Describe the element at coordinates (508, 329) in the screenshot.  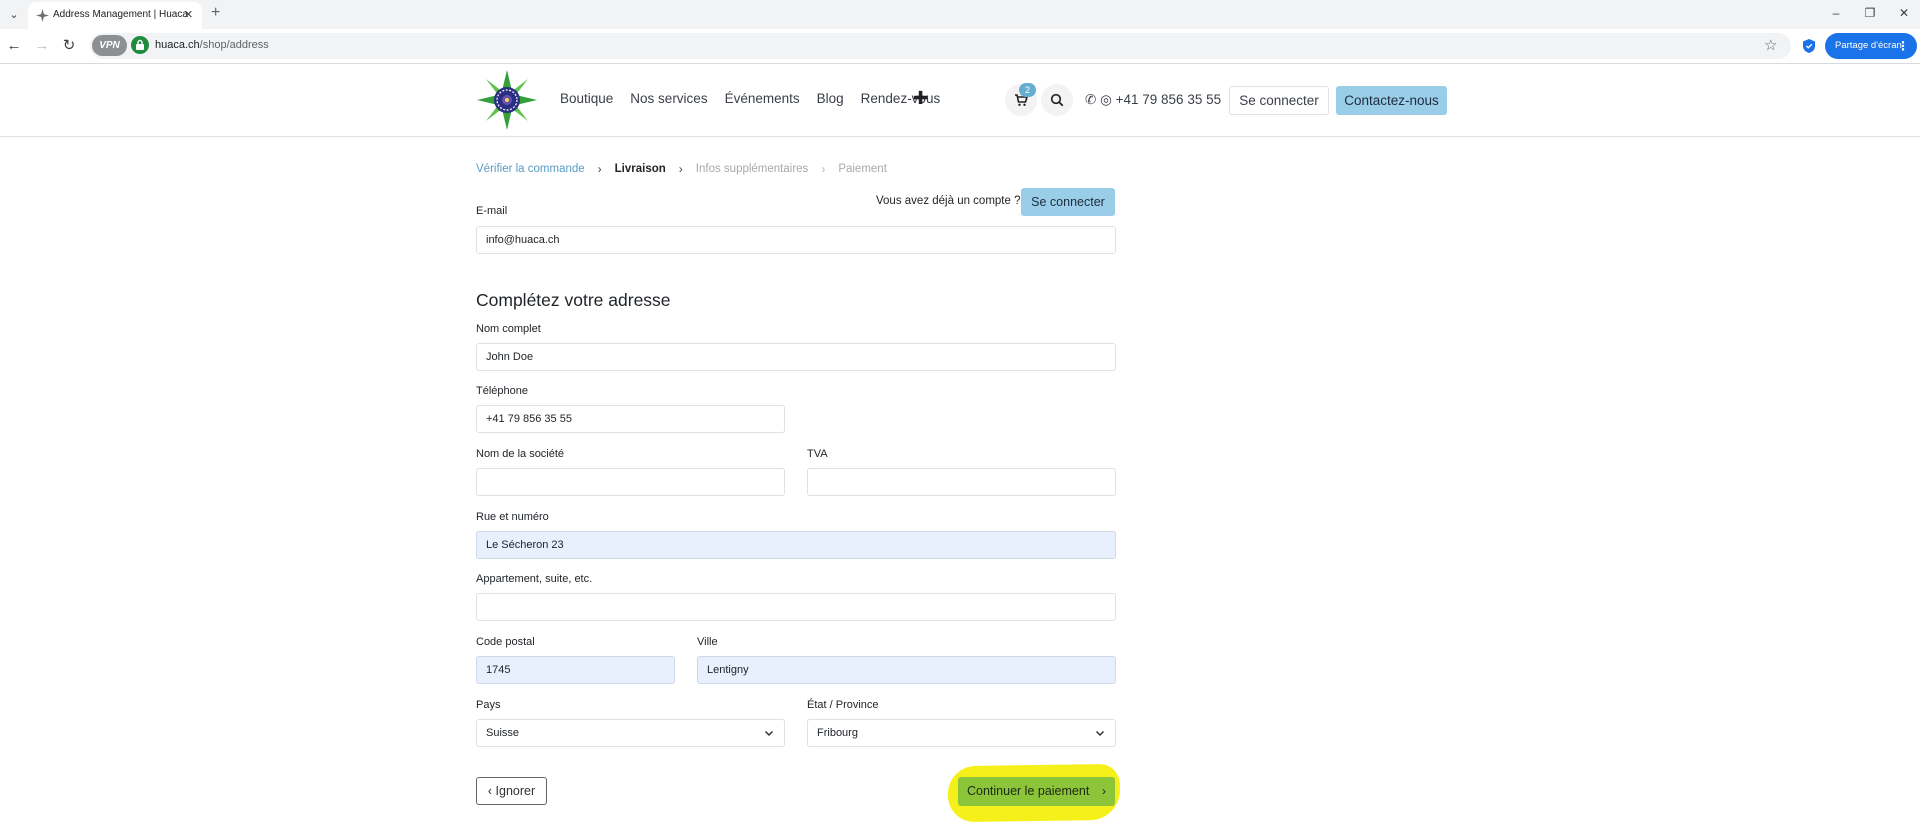
I see `name-label: Nom complet` at that location.